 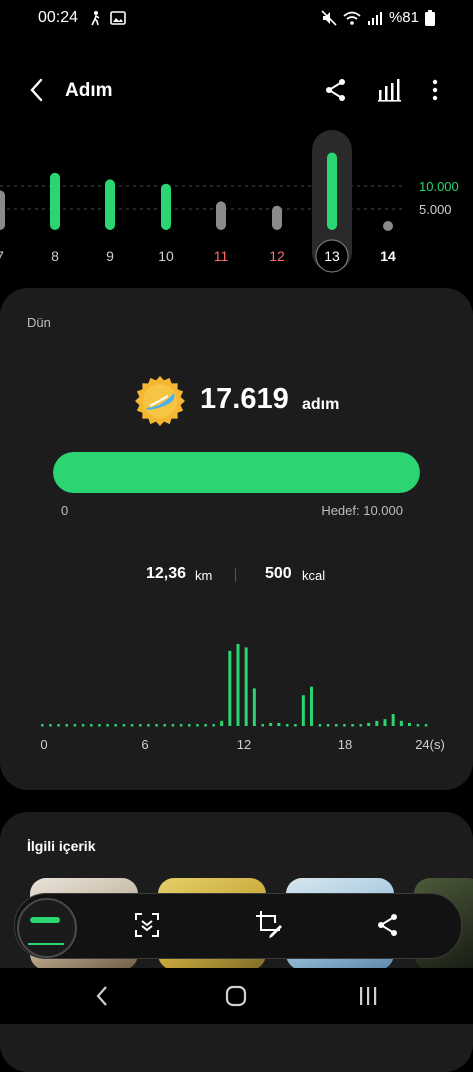 I want to click on weekly-steps-chart: 10.000 5.000 7 8 9 10 11 12 13 14, so click(x=236, y=200).